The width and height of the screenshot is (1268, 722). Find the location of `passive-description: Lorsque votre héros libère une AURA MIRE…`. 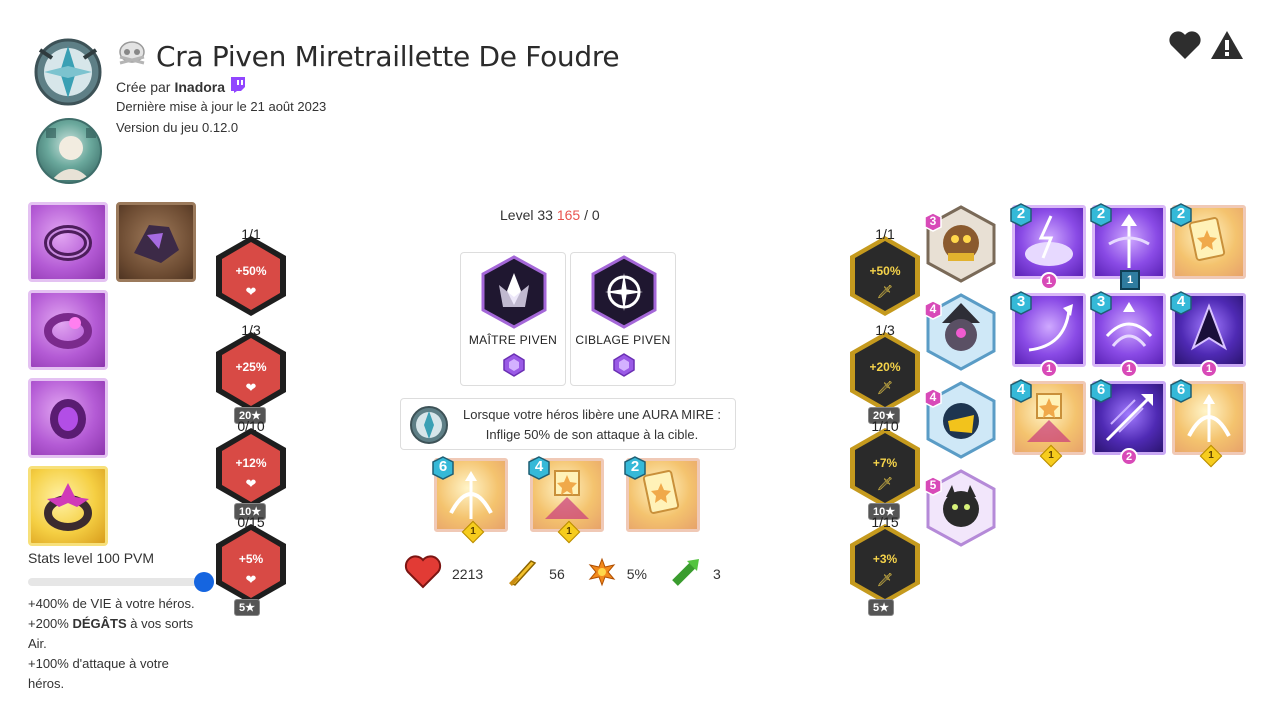

passive-description: Lorsque votre héros libère une AURA MIRE… is located at coordinates (568, 424).